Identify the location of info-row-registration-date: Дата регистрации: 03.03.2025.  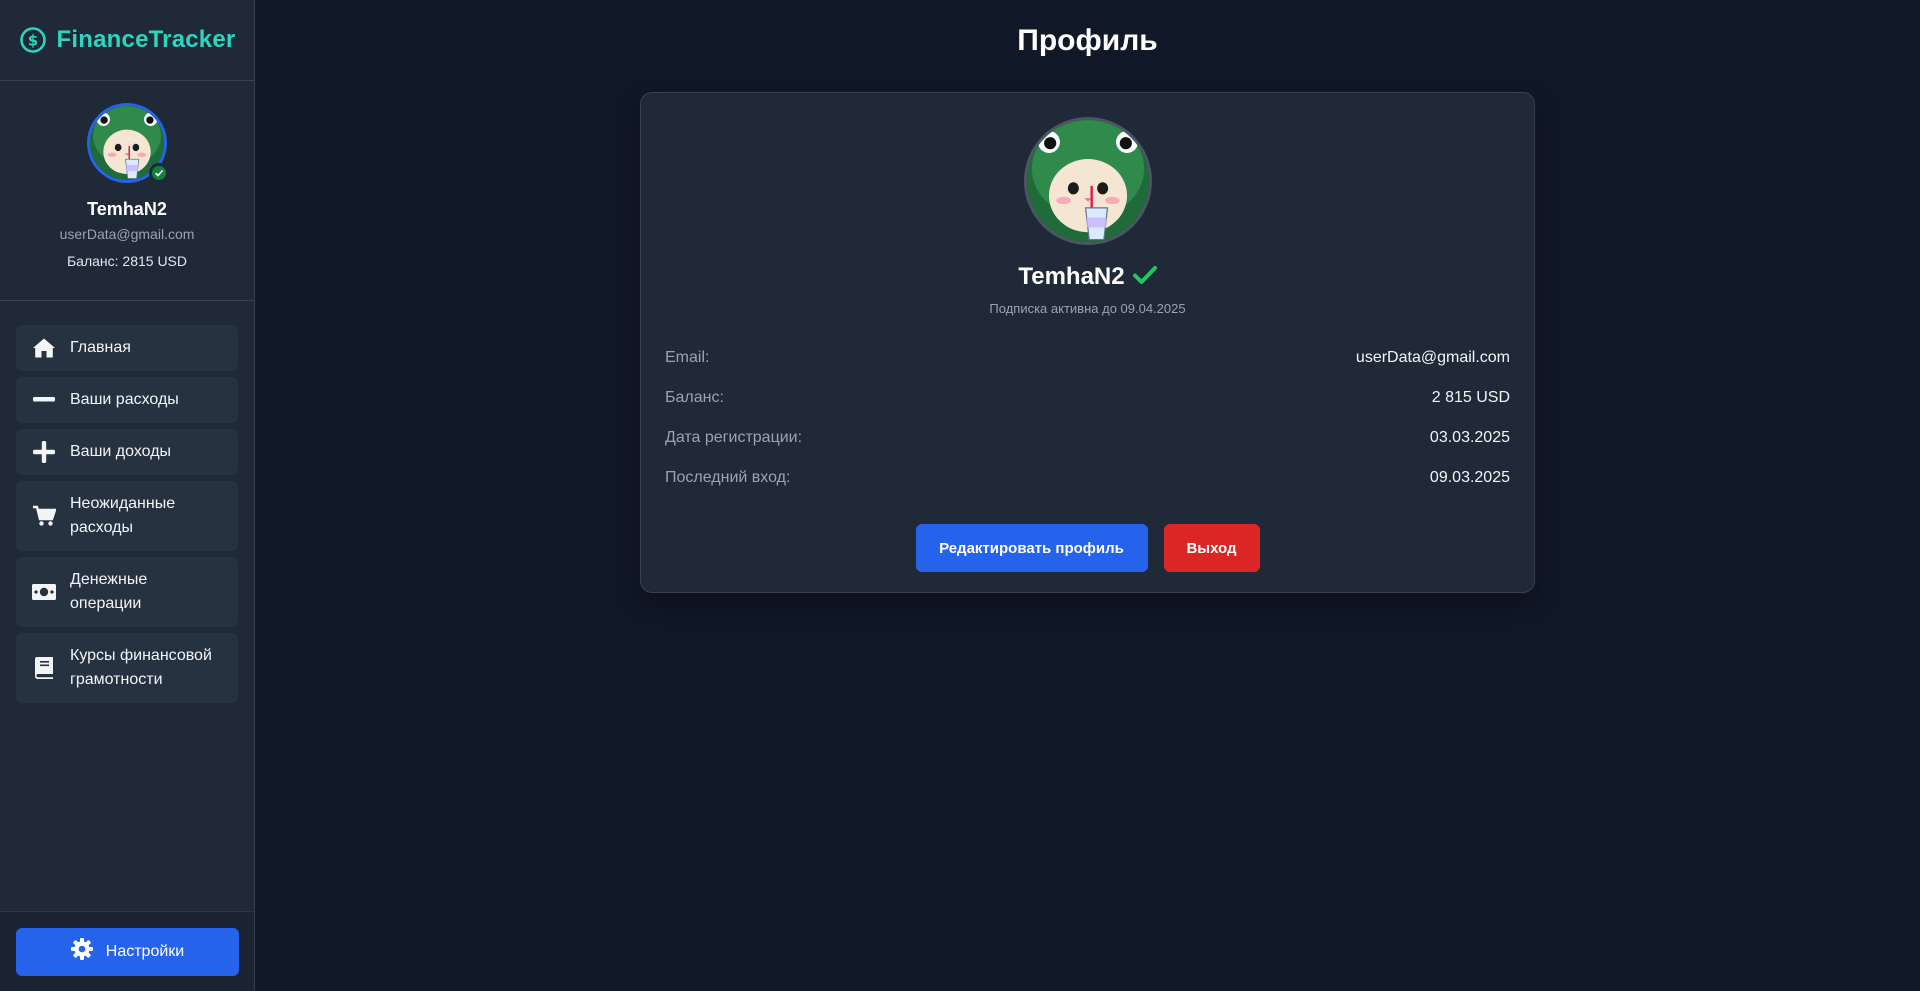
(1087, 438).